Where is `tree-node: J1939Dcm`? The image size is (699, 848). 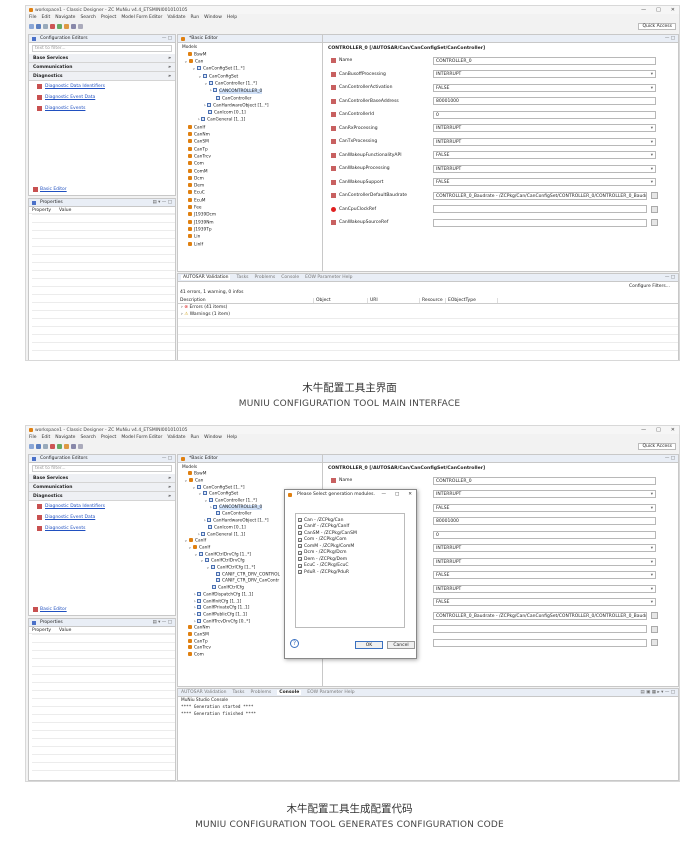
tree-node: J1939Dcm is located at coordinates (250, 215).